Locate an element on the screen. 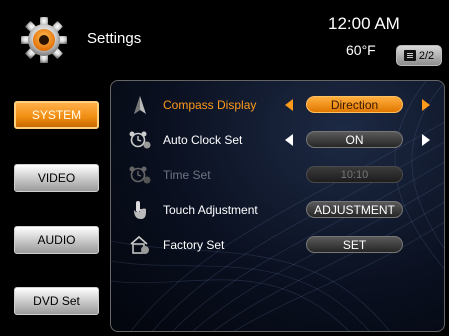 The width and height of the screenshot is (449, 336). page-indicator-button: 2/2 is located at coordinates (419, 55).